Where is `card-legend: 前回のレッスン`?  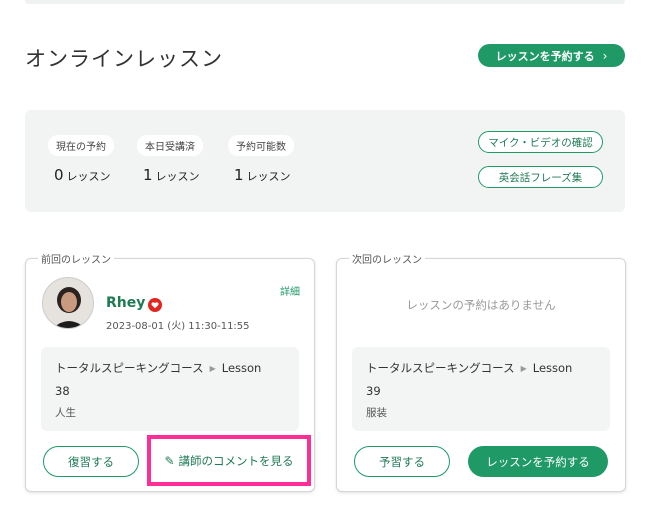
card-legend: 前回のレッスン is located at coordinates (76, 258).